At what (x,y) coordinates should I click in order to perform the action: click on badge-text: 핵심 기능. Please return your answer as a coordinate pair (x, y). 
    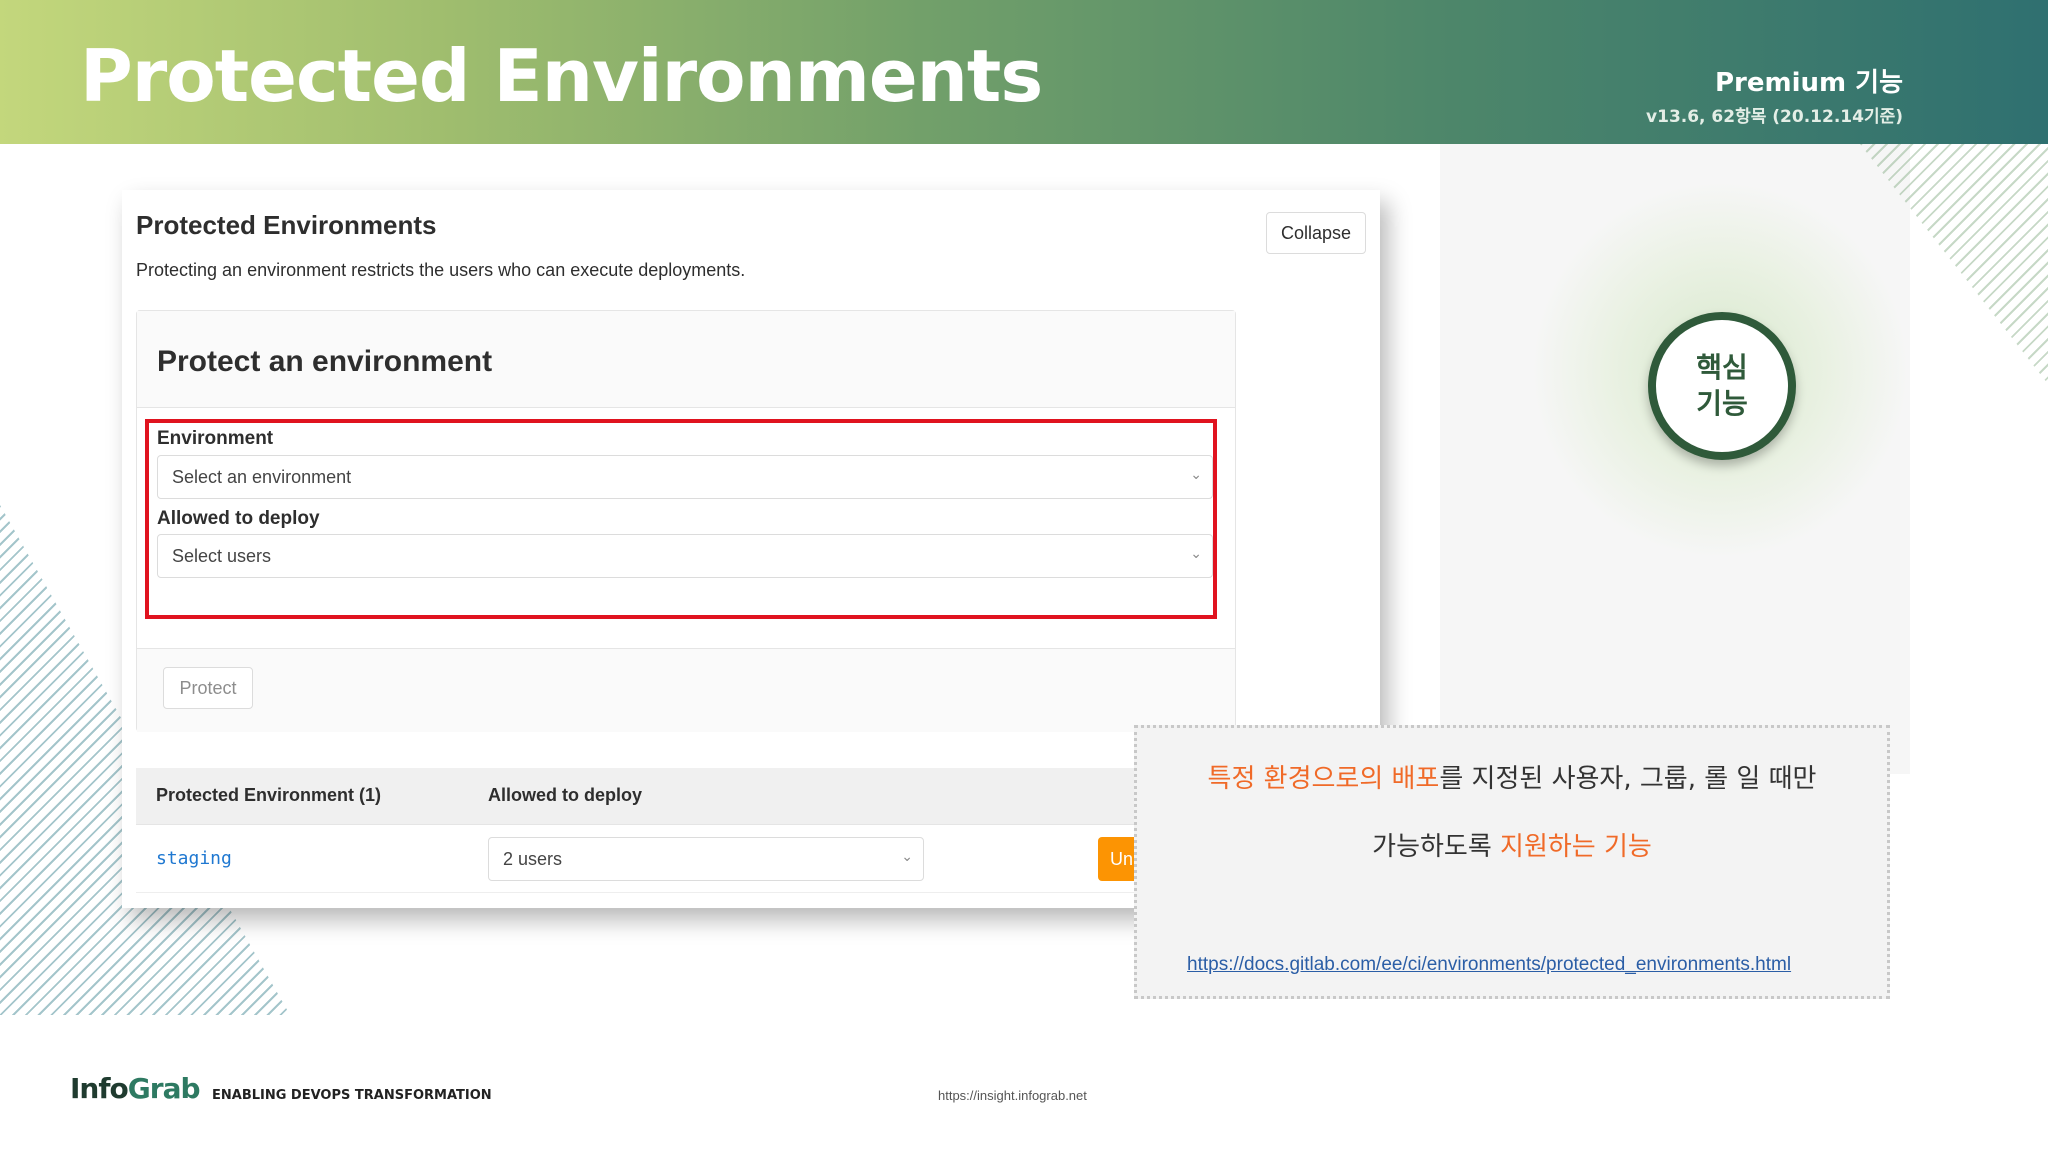
    Looking at the image, I should click on (1722, 386).